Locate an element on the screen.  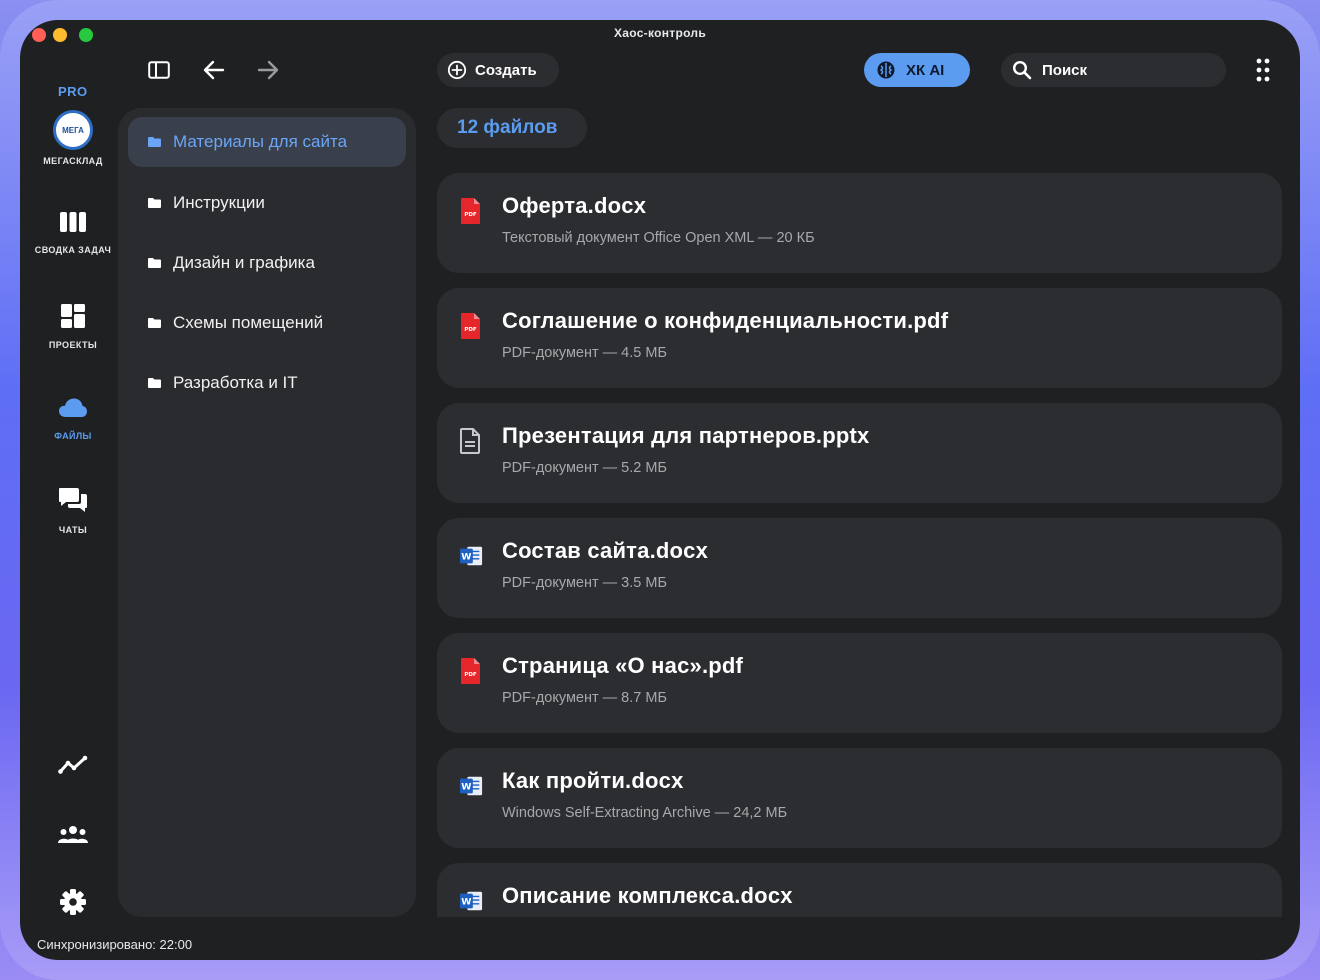
ai-button-label: ХК AI is located at coordinates (925, 70).